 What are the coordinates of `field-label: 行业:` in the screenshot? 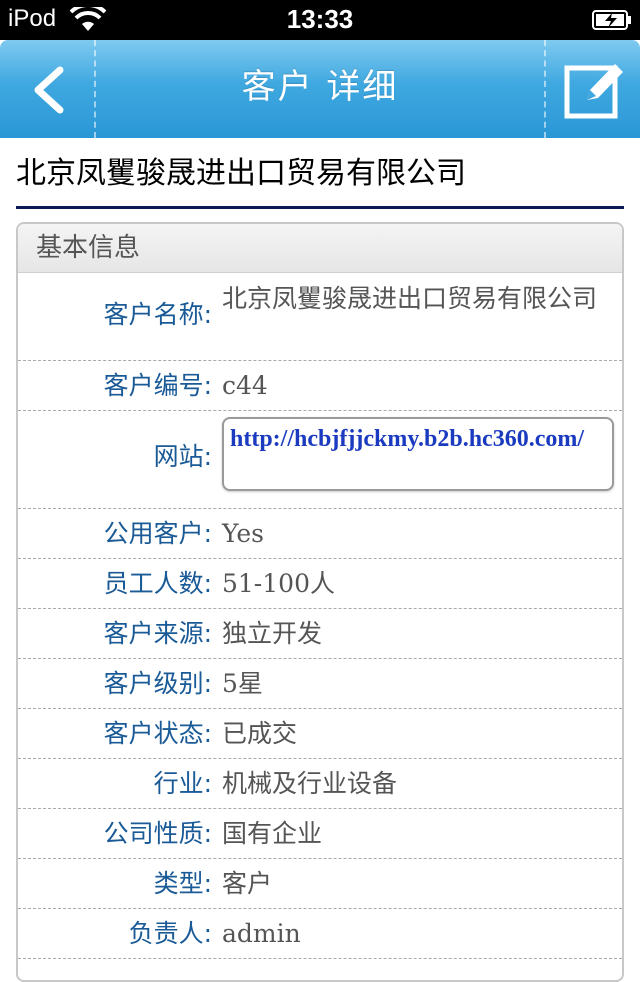 It's located at (182, 783).